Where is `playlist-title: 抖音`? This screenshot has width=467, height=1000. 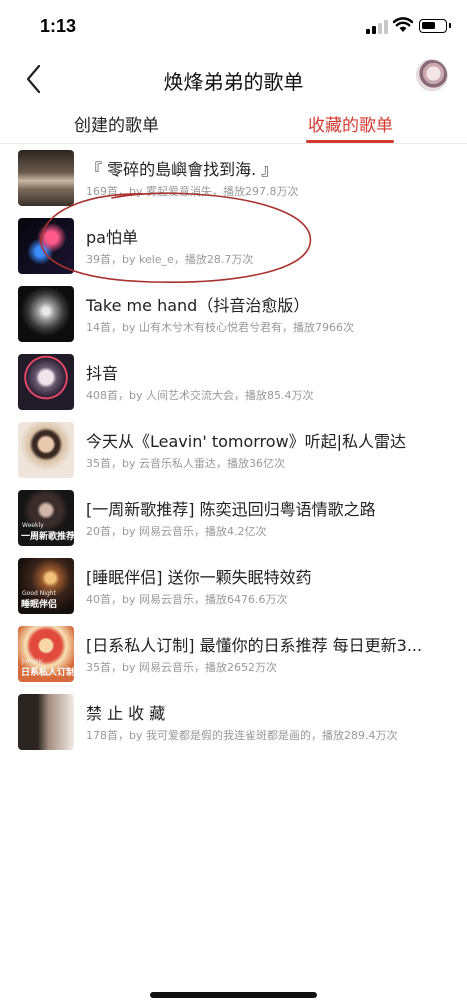
playlist-title: 抖音 is located at coordinates (102, 373).